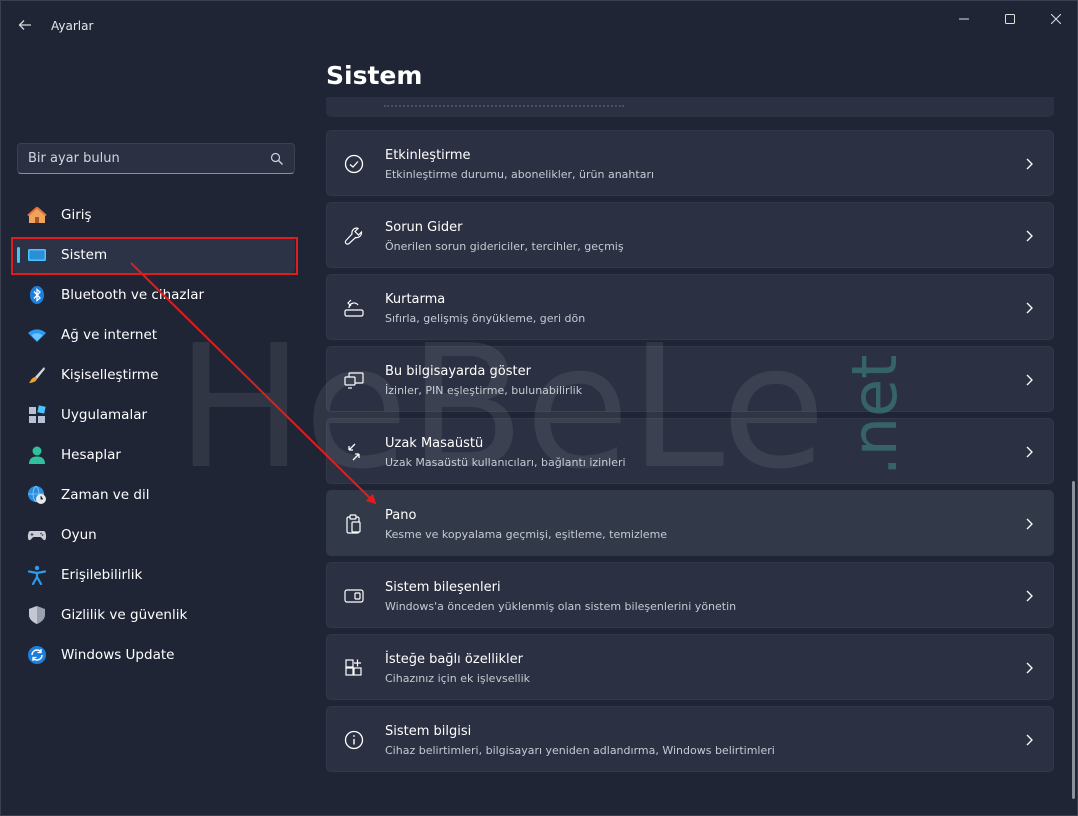 This screenshot has width=1078, height=816. What do you see at coordinates (353, 667) in the screenshot?
I see `optional-features-icon` at bounding box center [353, 667].